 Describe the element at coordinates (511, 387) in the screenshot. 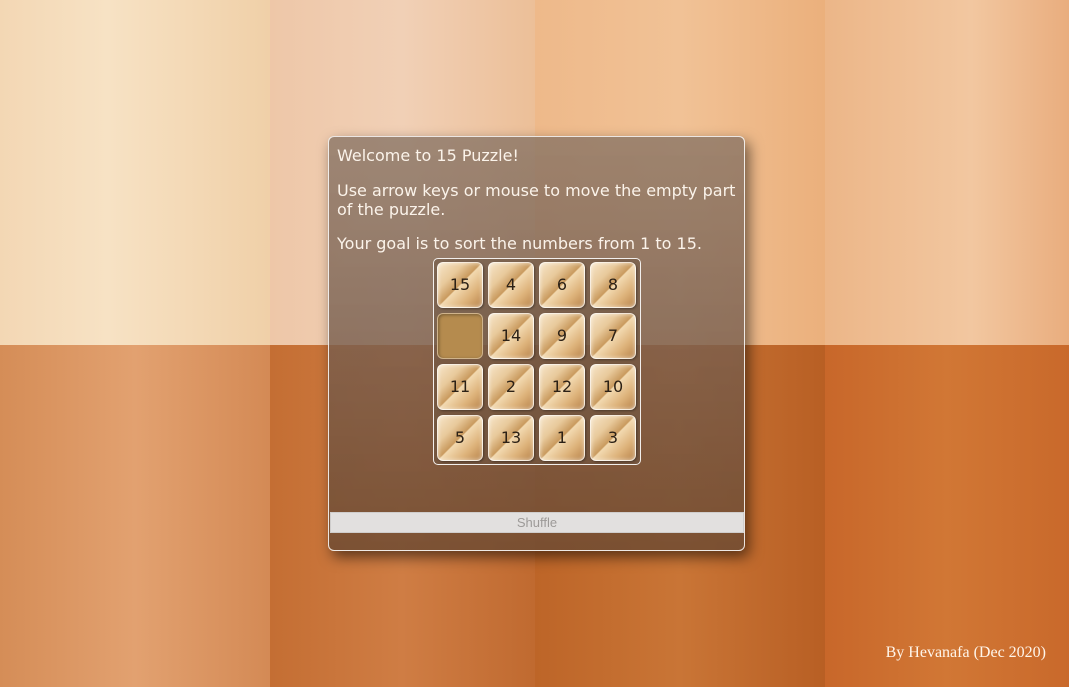

I see `puzzle-tile: 2` at that location.